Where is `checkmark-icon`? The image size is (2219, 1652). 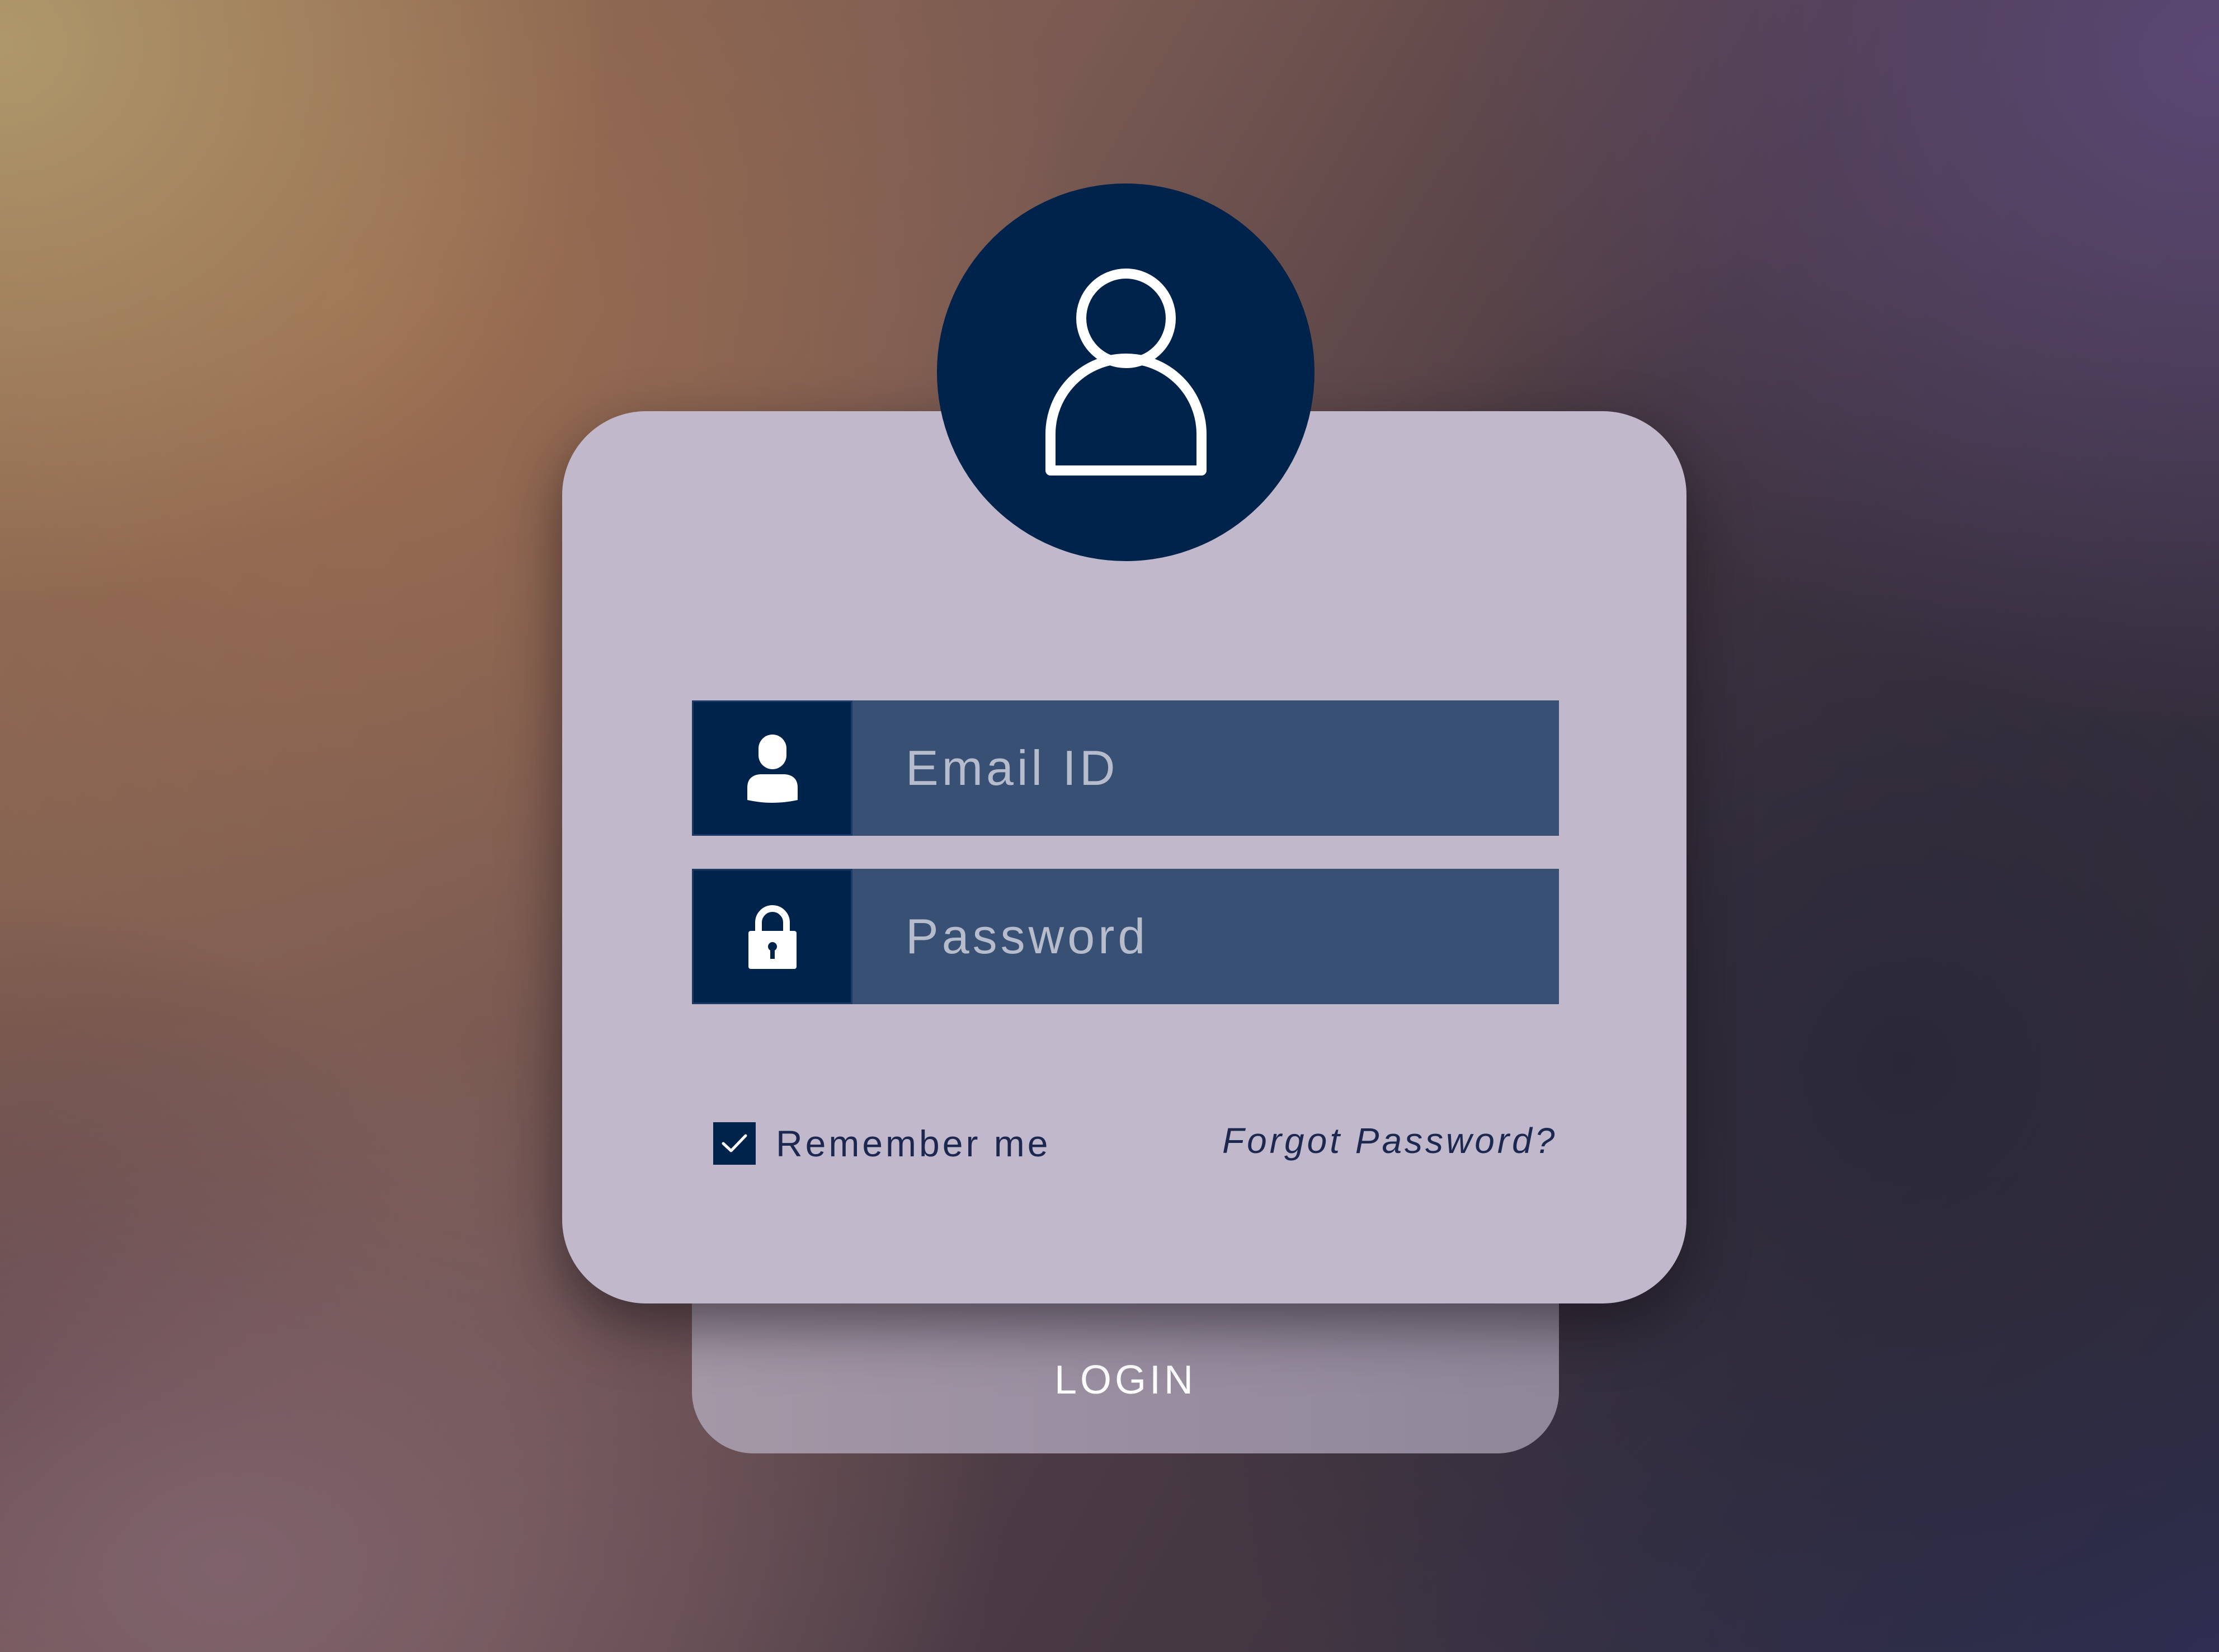 checkmark-icon is located at coordinates (734, 1143).